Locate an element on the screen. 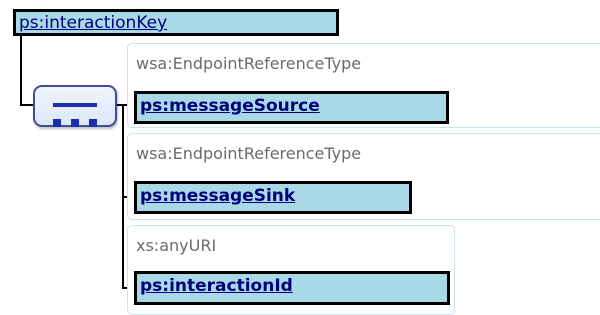  element-label: ps:interactionId is located at coordinates (216, 286).